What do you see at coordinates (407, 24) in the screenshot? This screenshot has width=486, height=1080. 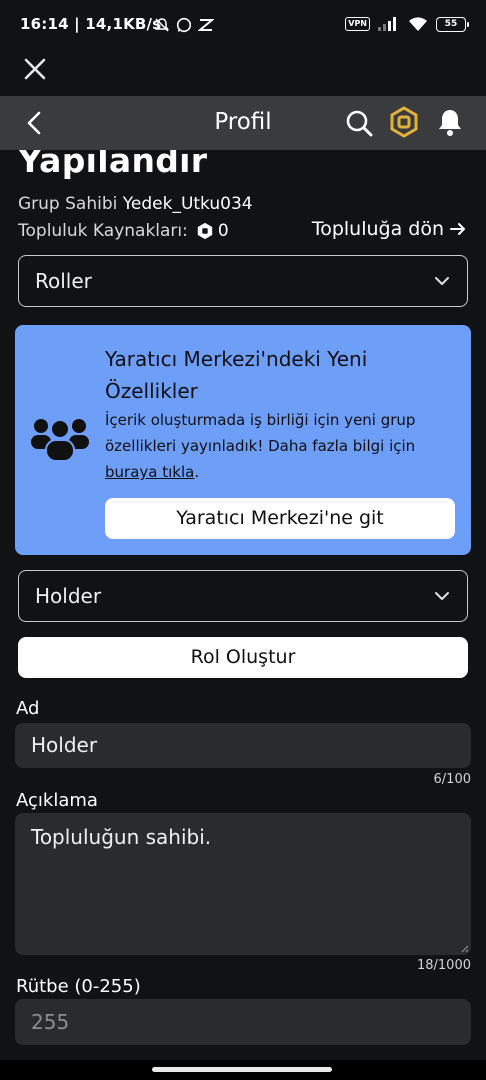 I see `status-icons: VPN 55` at bounding box center [407, 24].